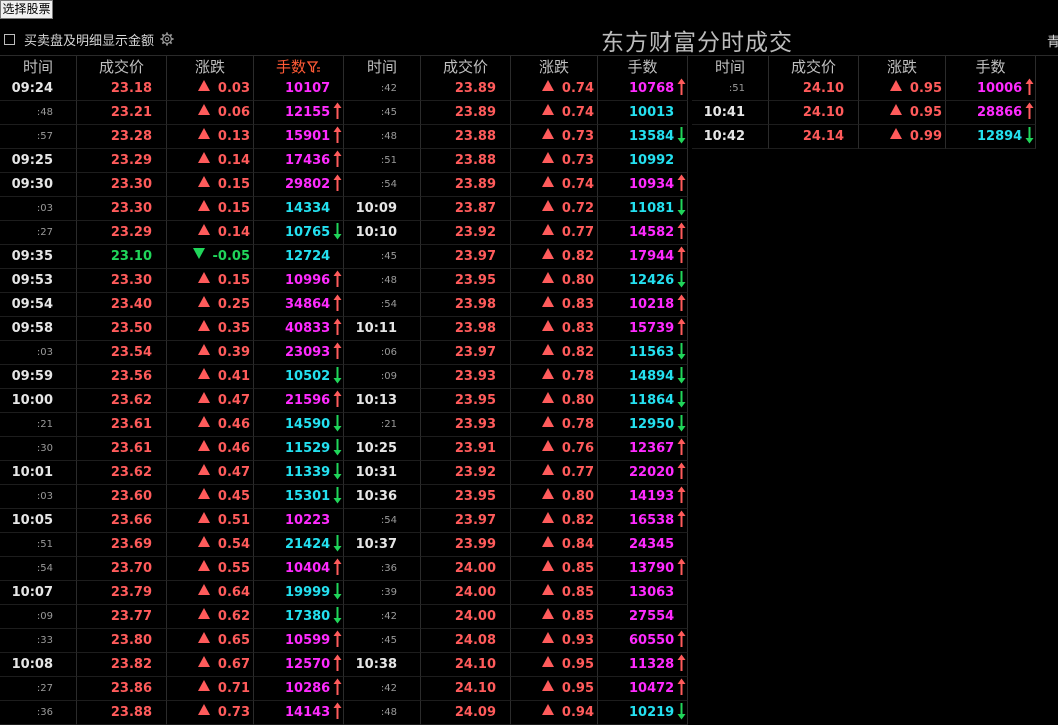 This screenshot has height=725, width=1058. What do you see at coordinates (122, 257) in the screenshot?
I see `trade-price: 23.10` at bounding box center [122, 257].